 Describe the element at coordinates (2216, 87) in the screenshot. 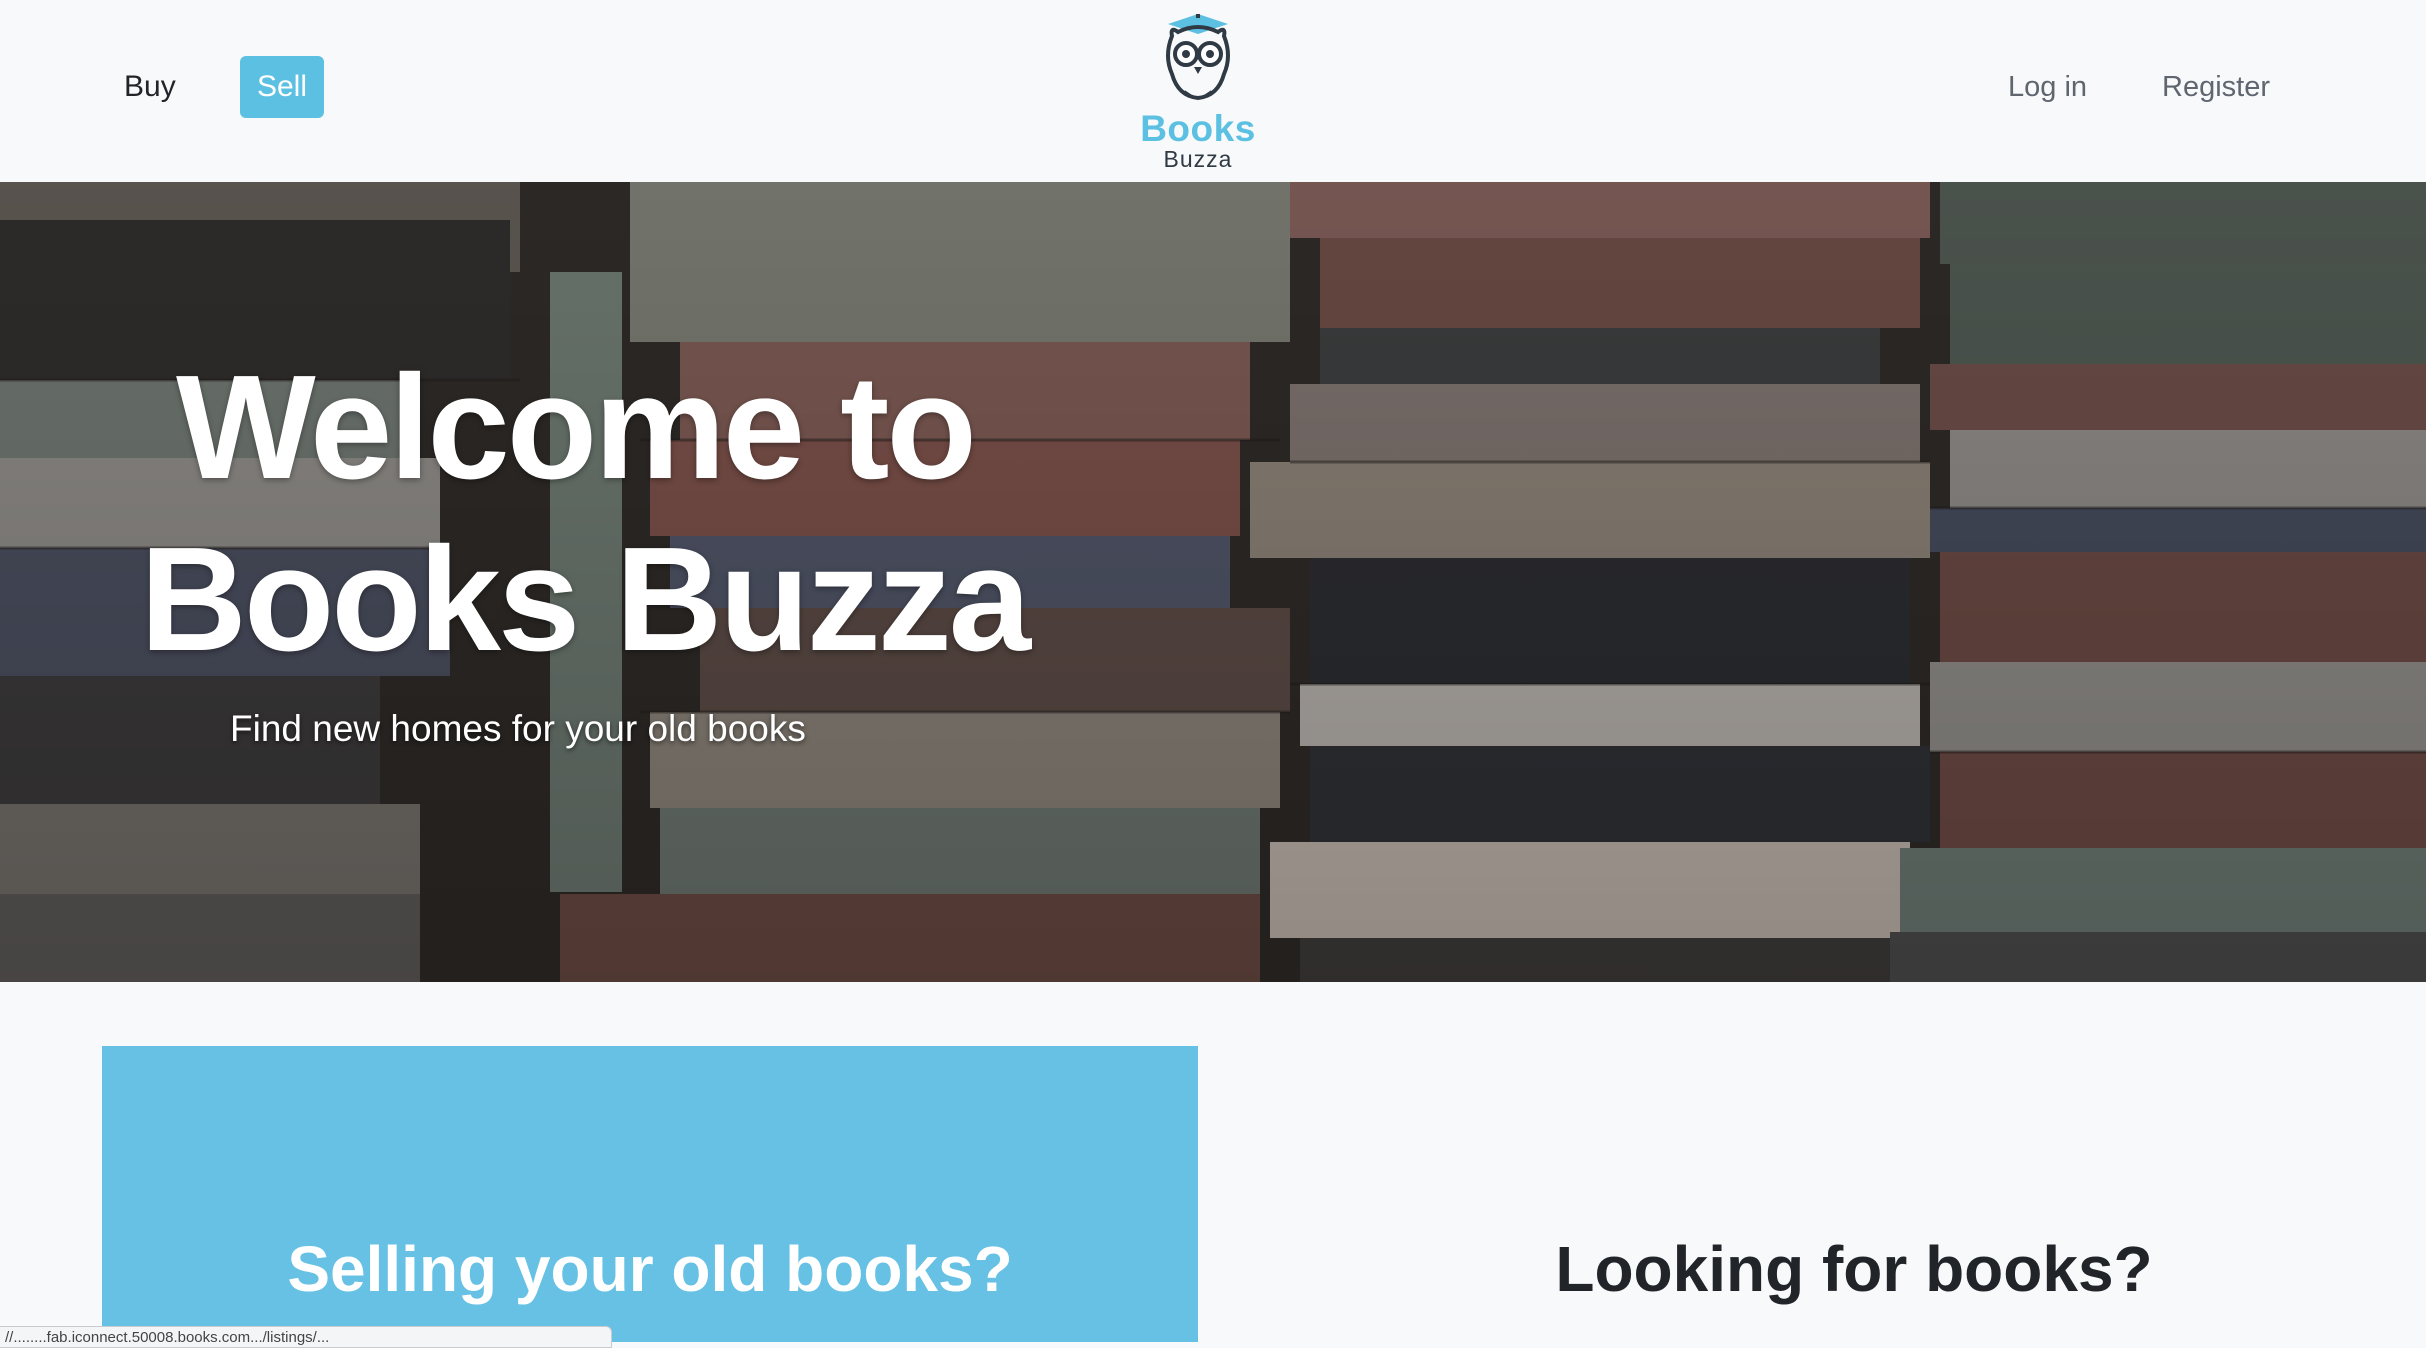

I see `register-link: Register` at that location.